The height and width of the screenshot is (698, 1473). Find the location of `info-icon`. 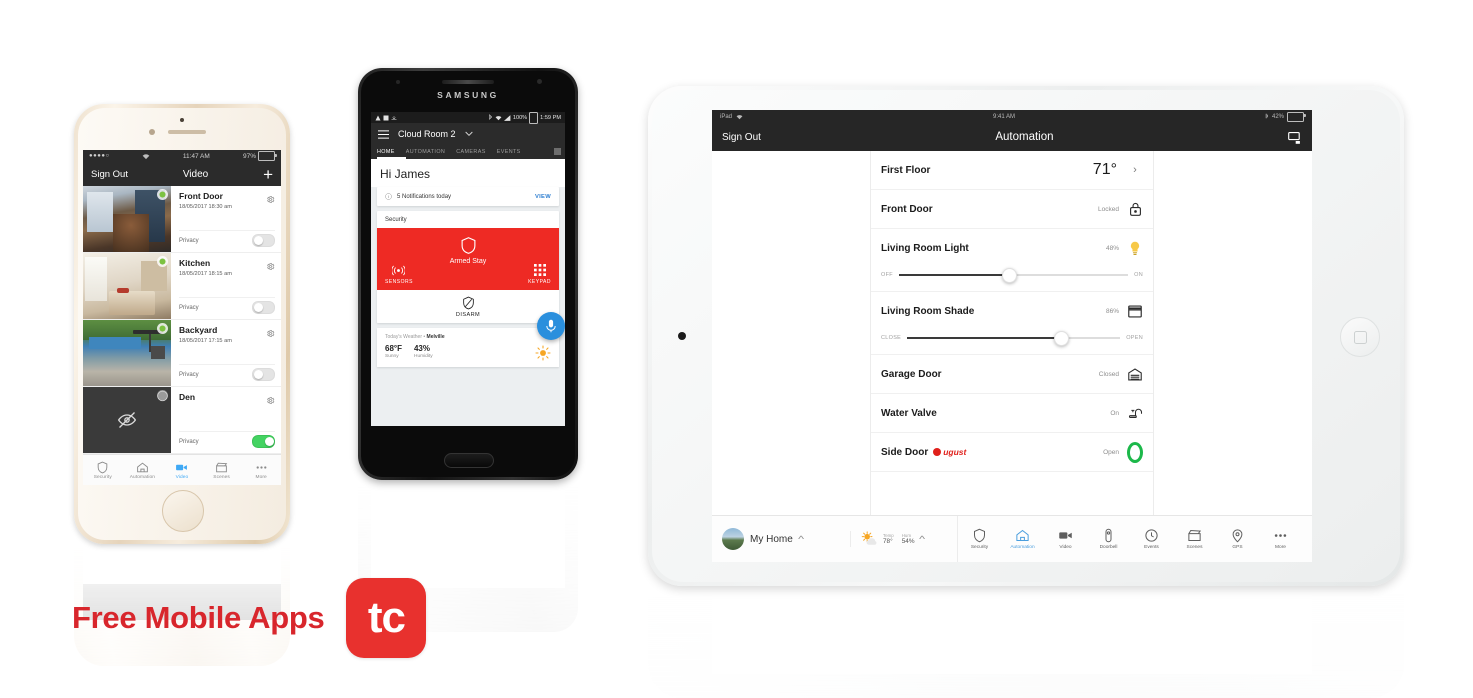

info-icon is located at coordinates (388, 196).